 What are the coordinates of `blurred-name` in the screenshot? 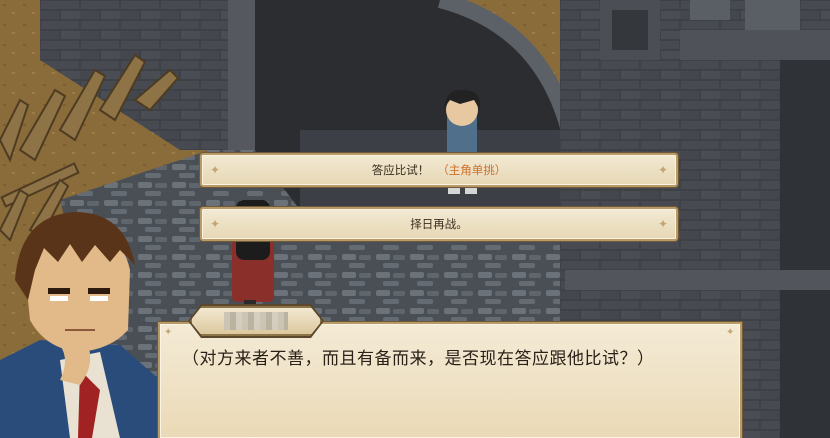 It's located at (256, 321).